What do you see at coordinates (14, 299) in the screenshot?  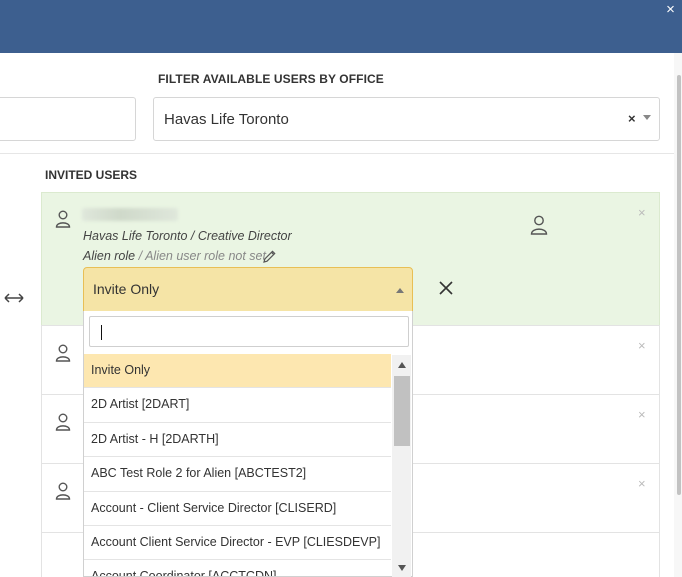 I see `horizontal-arrows-icon` at bounding box center [14, 299].